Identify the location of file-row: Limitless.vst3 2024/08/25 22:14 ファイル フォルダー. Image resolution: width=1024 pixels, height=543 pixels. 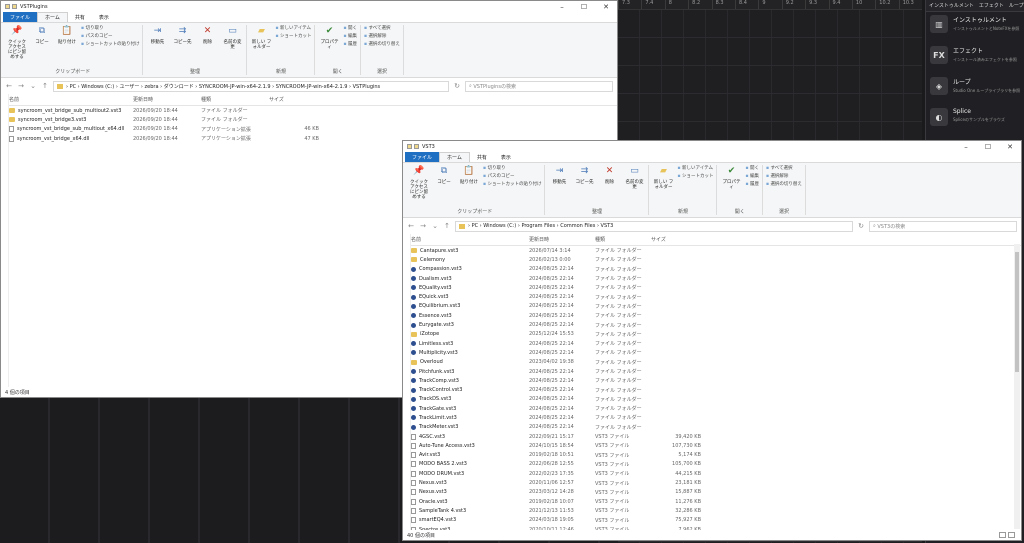
(716, 343).